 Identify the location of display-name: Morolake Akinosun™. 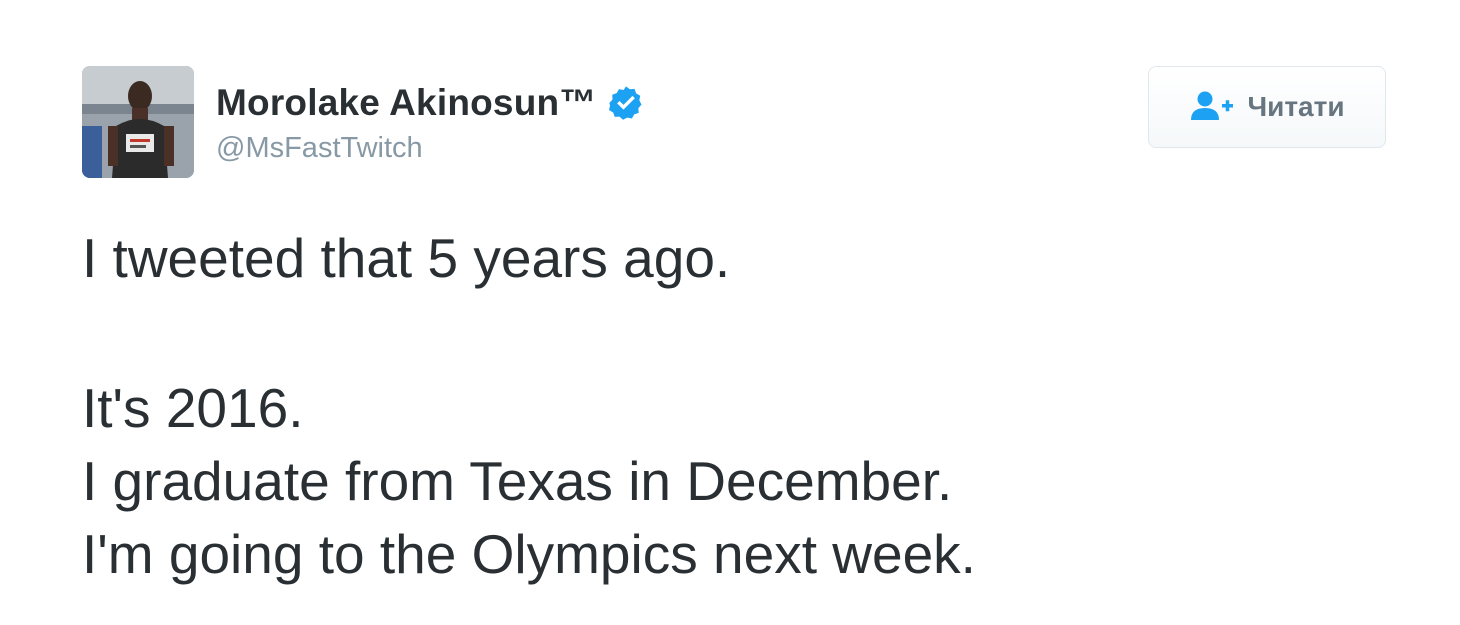
(406, 103).